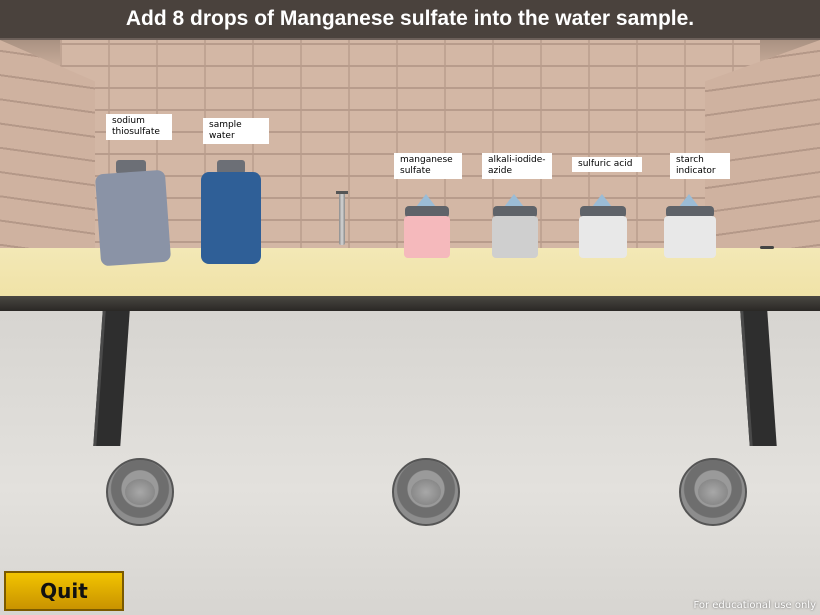  I want to click on sodium-thiosulfate-bottle, so click(133, 213).